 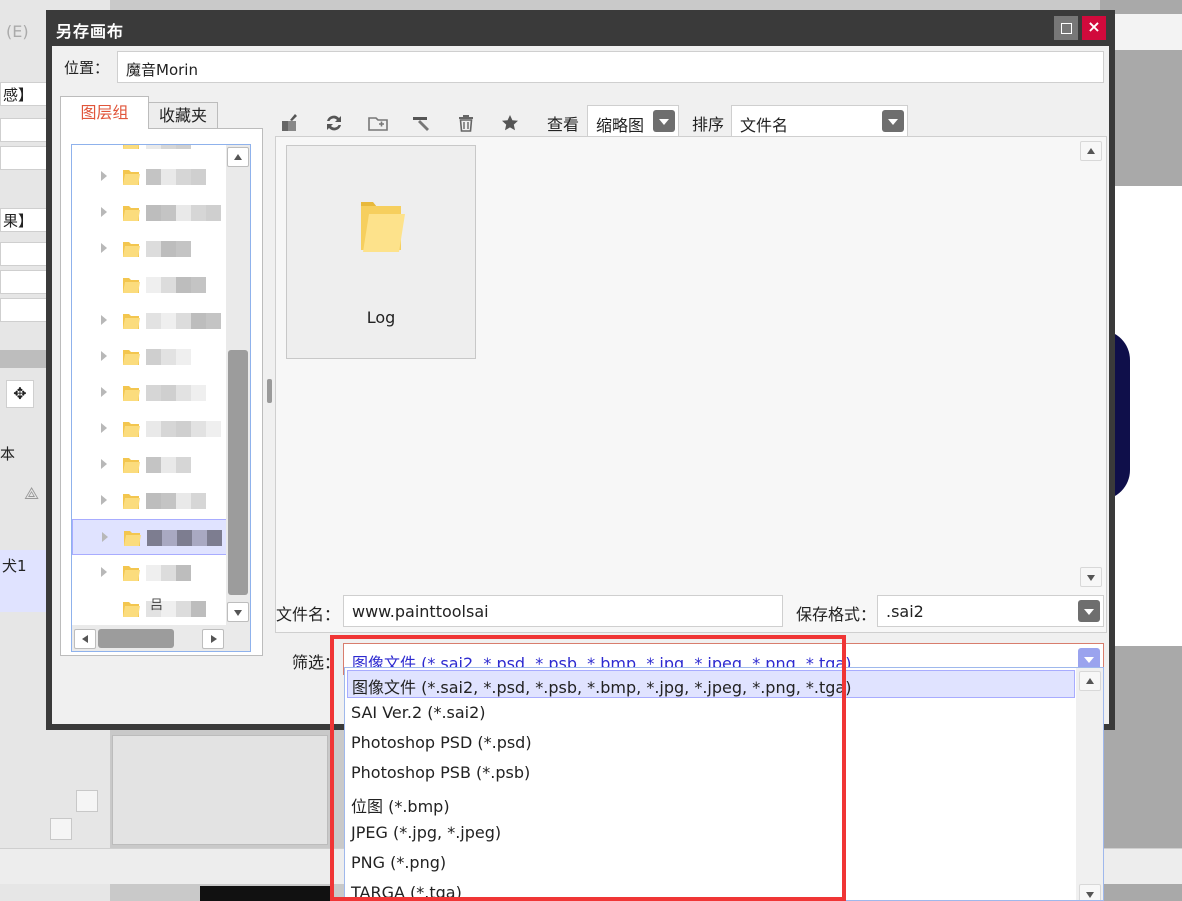 What do you see at coordinates (1066, 28) in the screenshot?
I see `maximize-button` at bounding box center [1066, 28].